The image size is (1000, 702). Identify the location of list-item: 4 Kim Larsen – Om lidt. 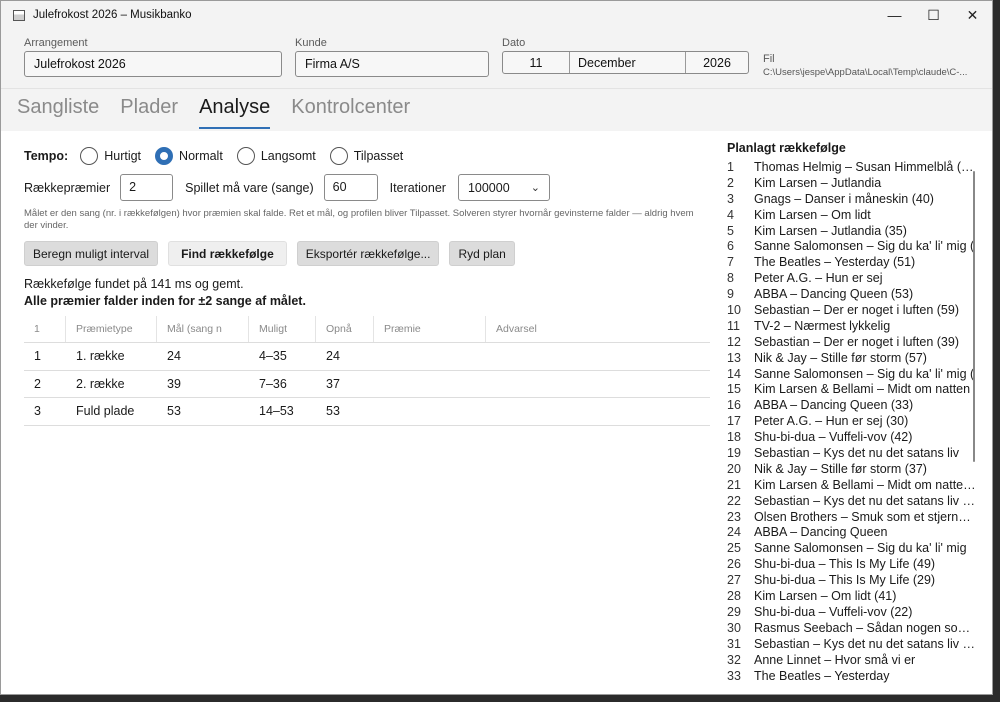
(852, 216).